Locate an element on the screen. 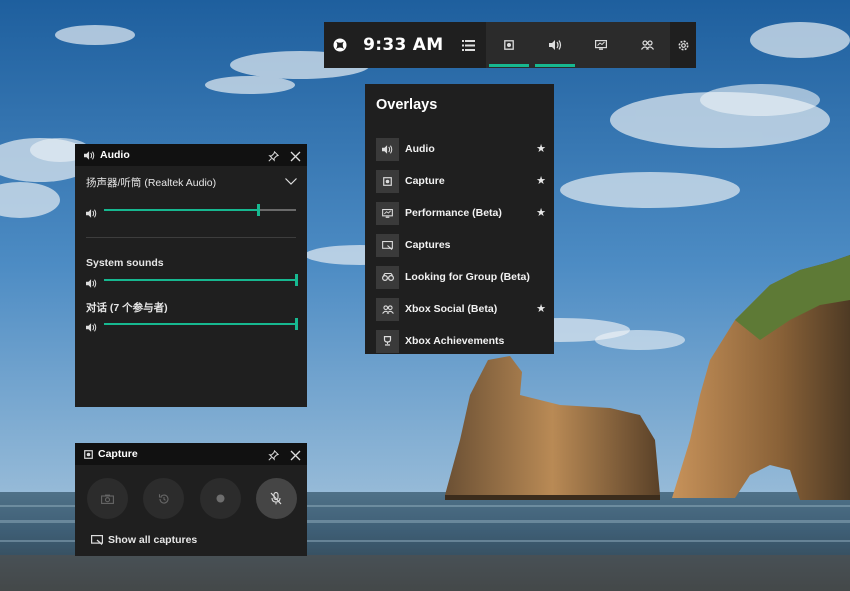 This screenshot has width=850, height=591. settings-button is located at coordinates (683, 45).